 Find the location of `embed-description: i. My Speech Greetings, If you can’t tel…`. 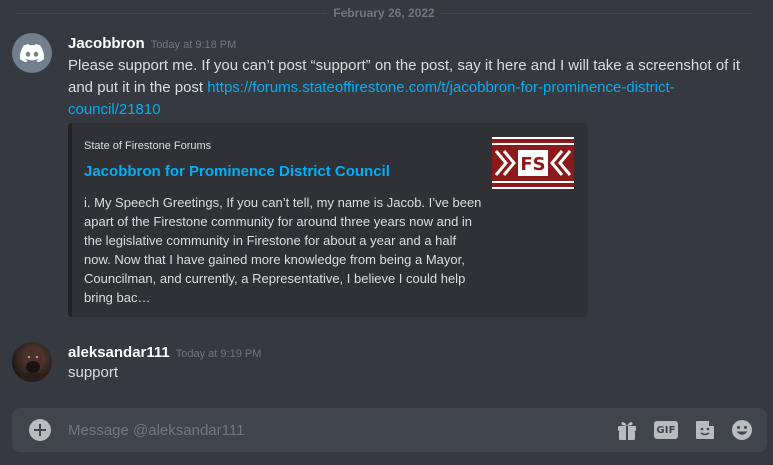

embed-description: i. My Speech Greetings, If you can’t tel… is located at coordinates (283, 250).